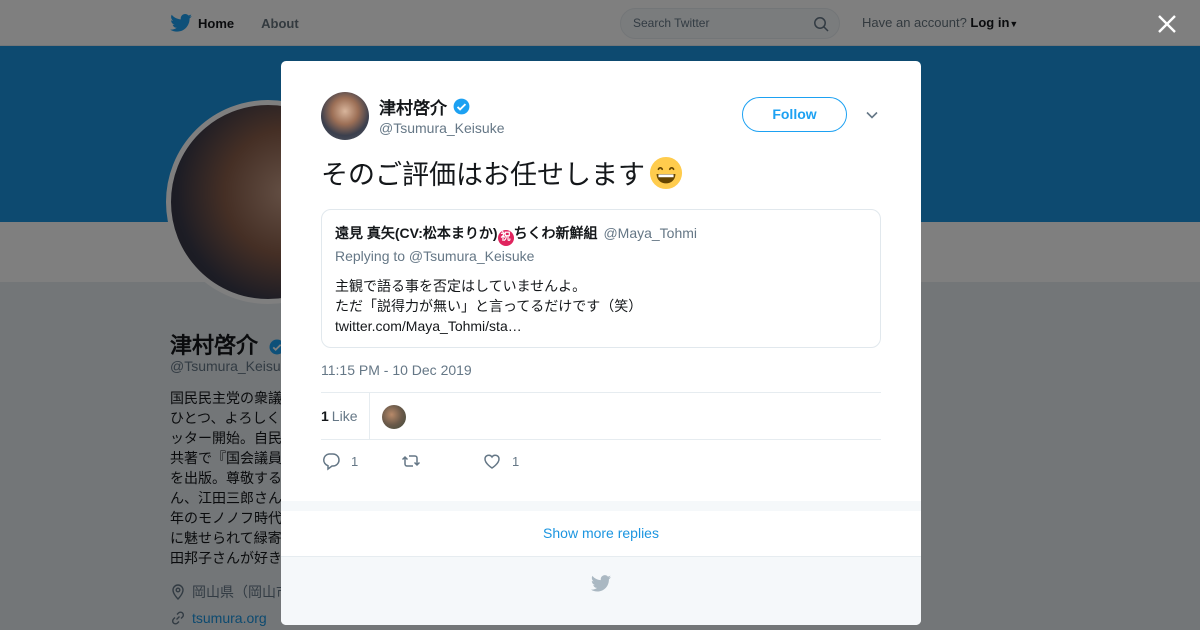 The width and height of the screenshot is (1200, 630). I want to click on quoted-author-name: 遠見 真矢(CV:松本まりか), so click(416, 233).